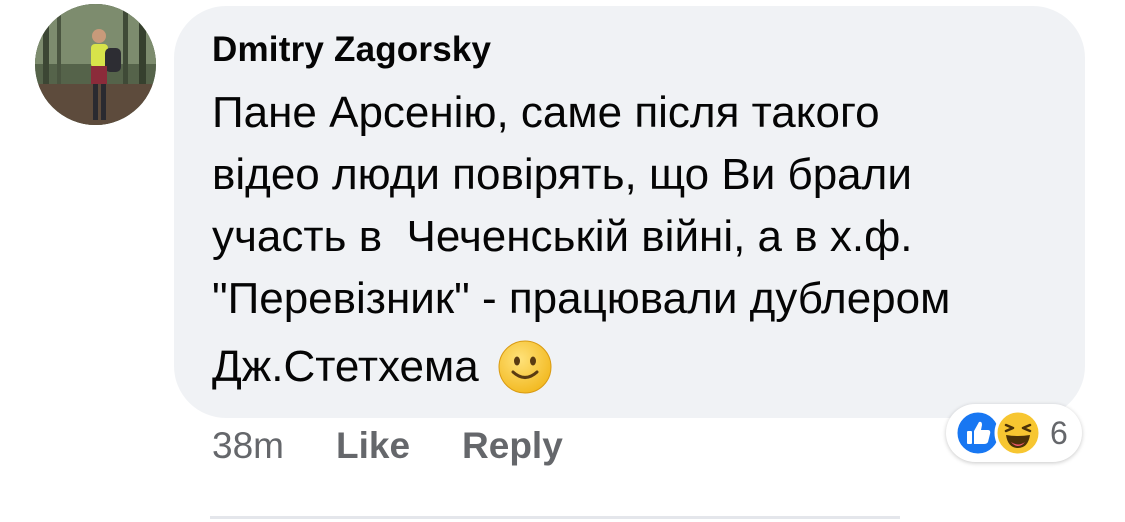 Image resolution: width=1125 pixels, height=522 pixels. What do you see at coordinates (546, 112) in the screenshot?
I see `comment-text-line: Пане Арсенію, саме після такого` at bounding box center [546, 112].